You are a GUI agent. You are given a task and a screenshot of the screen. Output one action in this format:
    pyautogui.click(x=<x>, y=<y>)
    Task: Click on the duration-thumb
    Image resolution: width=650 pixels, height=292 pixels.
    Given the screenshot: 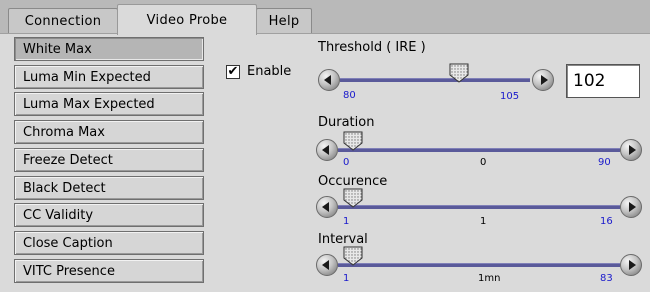 What is the action you would take?
    pyautogui.click(x=353, y=141)
    